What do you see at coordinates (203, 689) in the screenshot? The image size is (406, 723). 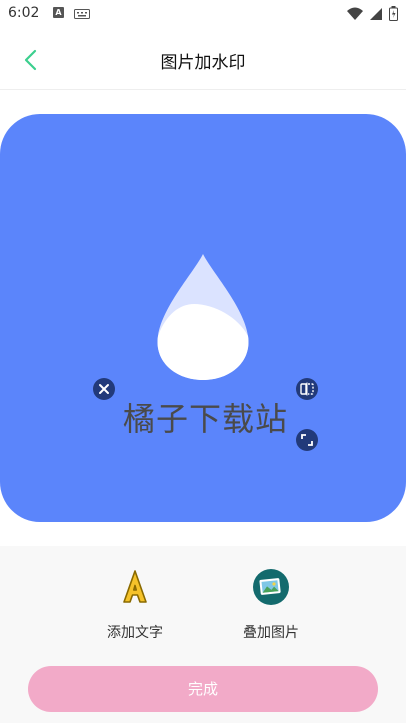 I see `done-button: 完成` at bounding box center [203, 689].